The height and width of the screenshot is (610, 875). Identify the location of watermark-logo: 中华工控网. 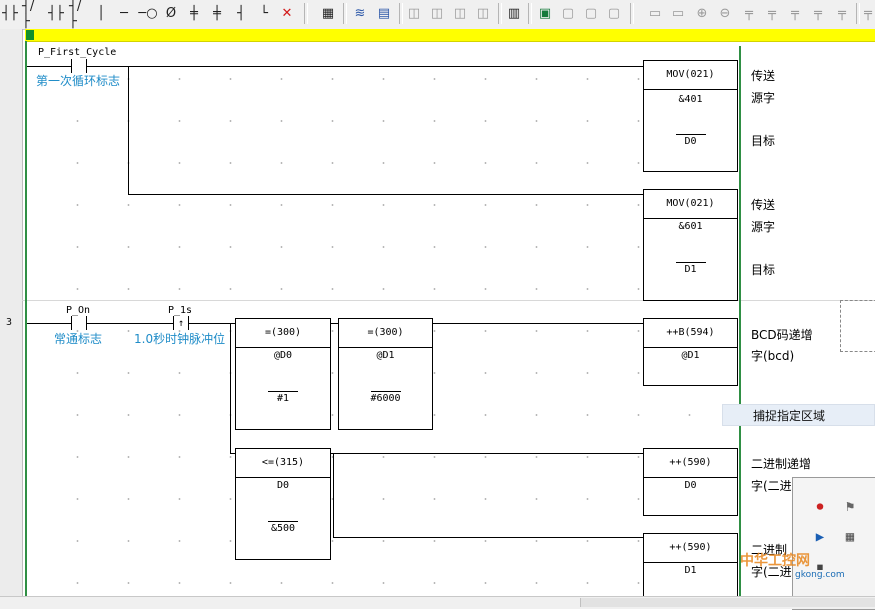
(775, 561).